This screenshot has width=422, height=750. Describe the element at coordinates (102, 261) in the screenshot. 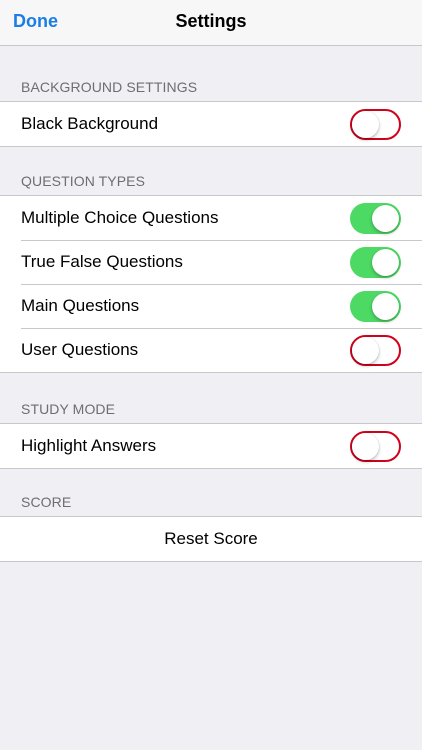

I see `true-false-questions-label: True False Questions` at that location.